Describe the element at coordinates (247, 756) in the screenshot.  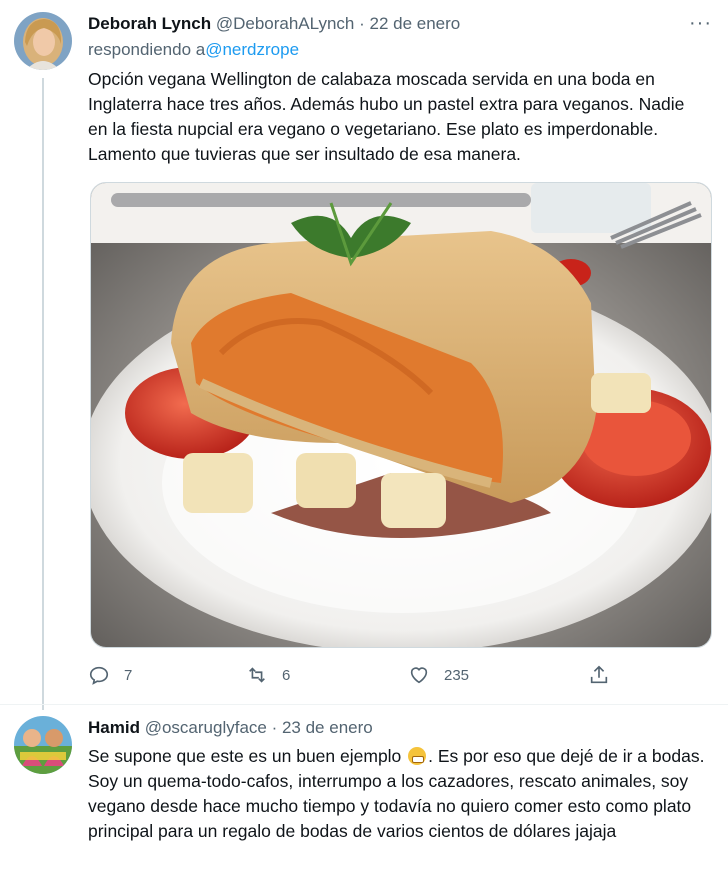
I see `tweet-text-part: Se supone que este es un buen ejemplo` at that location.